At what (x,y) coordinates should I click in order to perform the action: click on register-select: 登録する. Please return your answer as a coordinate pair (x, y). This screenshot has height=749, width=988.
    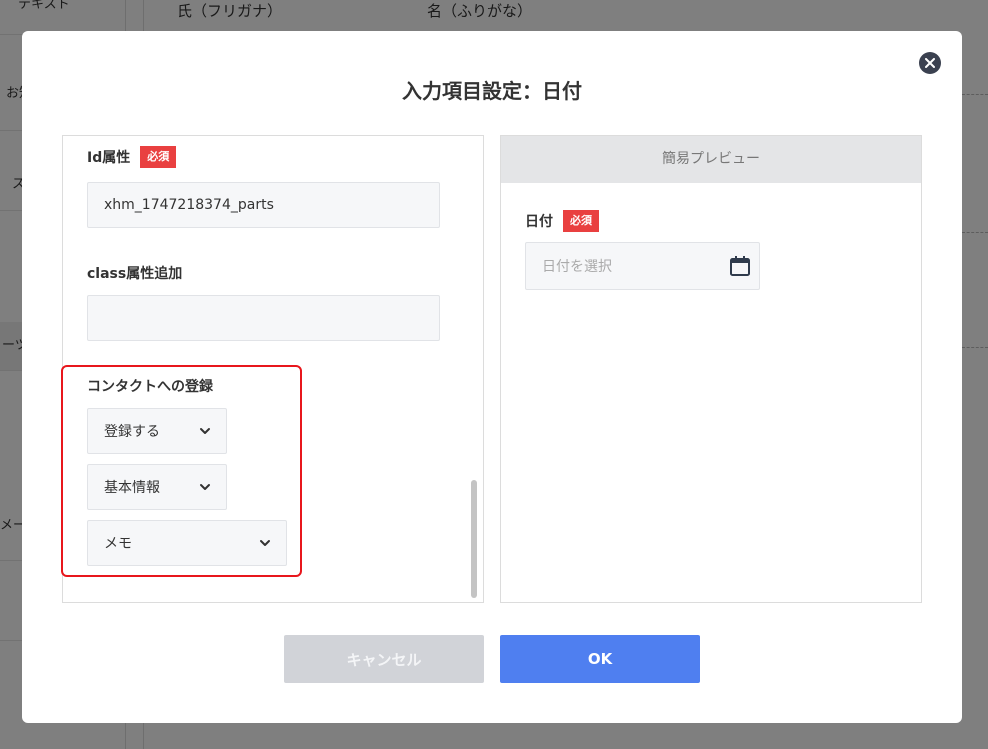
    Looking at the image, I should click on (157, 431).